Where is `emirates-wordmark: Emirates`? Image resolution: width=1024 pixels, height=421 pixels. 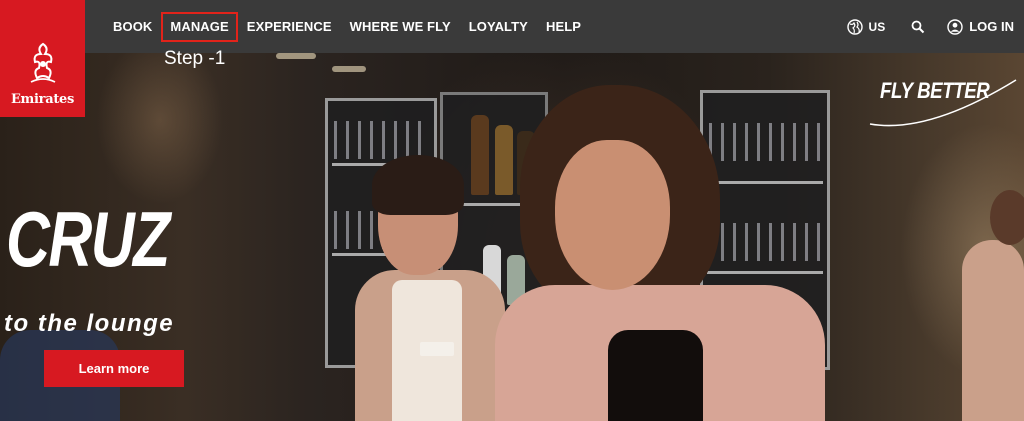 emirates-wordmark: Emirates is located at coordinates (42, 99).